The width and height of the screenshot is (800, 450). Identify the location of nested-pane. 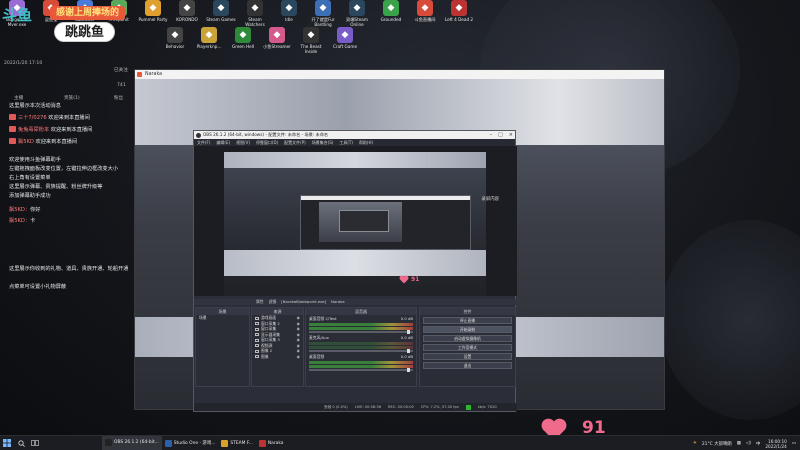
(360, 222).